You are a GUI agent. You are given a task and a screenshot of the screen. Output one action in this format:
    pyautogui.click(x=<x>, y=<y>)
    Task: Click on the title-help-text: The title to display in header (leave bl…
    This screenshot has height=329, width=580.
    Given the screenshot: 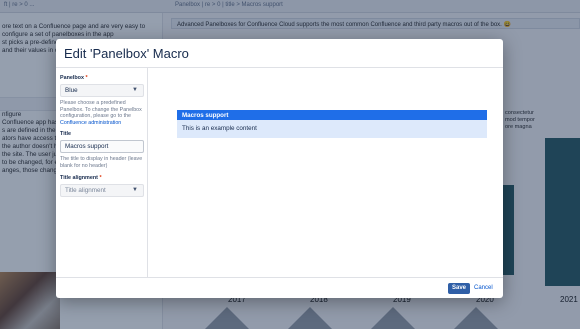 What is the action you would take?
    pyautogui.click(x=101, y=162)
    